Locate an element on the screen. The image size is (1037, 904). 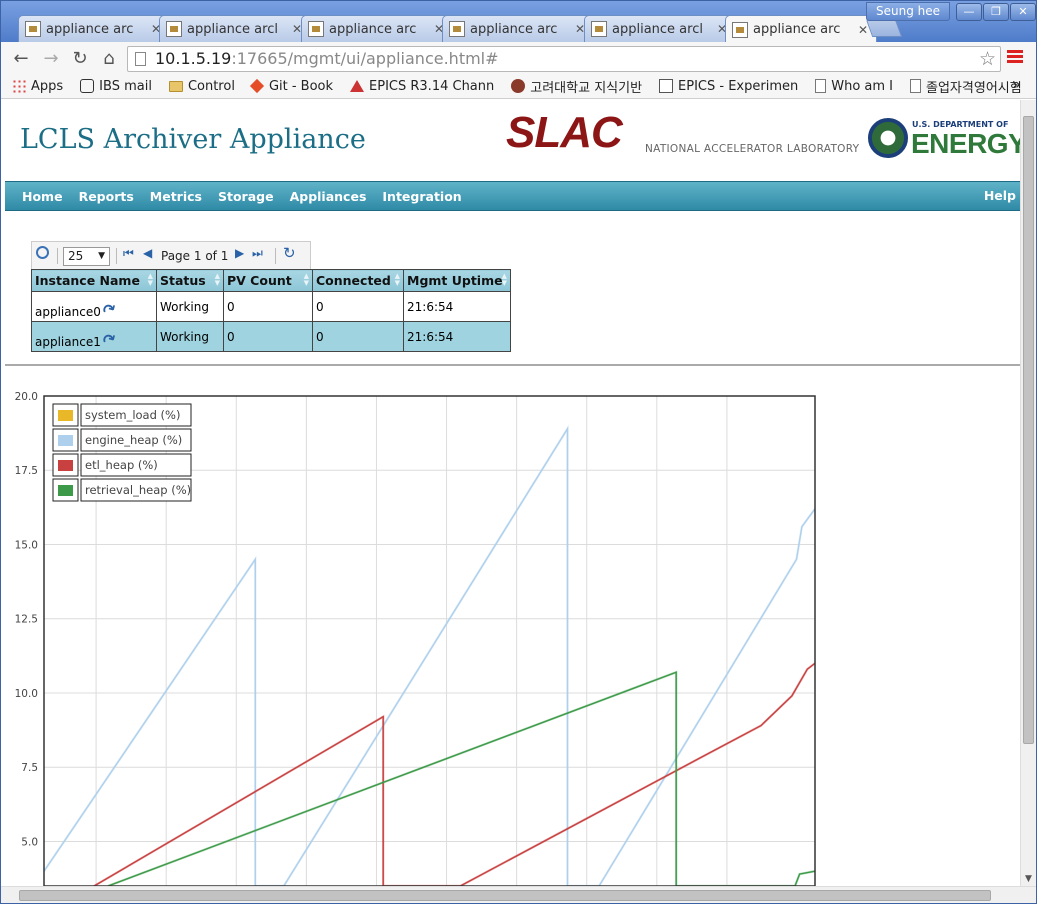
bookmark-label: Apps is located at coordinates (47, 86).